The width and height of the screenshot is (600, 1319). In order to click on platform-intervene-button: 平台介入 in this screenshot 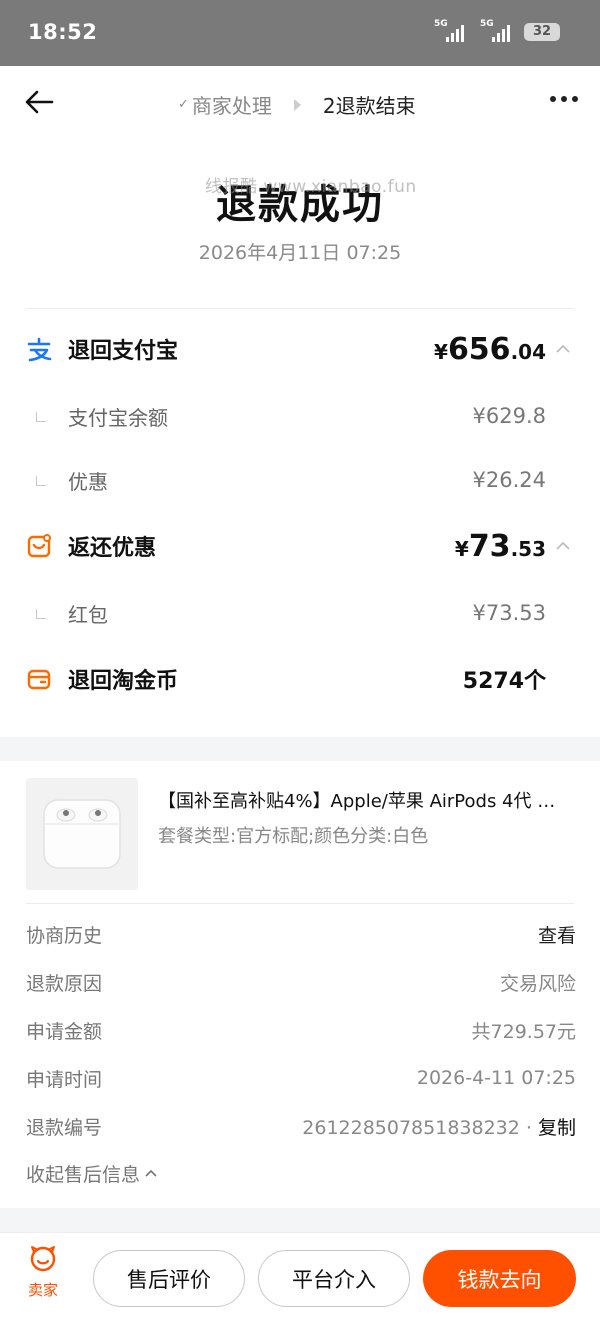, I will do `click(334, 1278)`.